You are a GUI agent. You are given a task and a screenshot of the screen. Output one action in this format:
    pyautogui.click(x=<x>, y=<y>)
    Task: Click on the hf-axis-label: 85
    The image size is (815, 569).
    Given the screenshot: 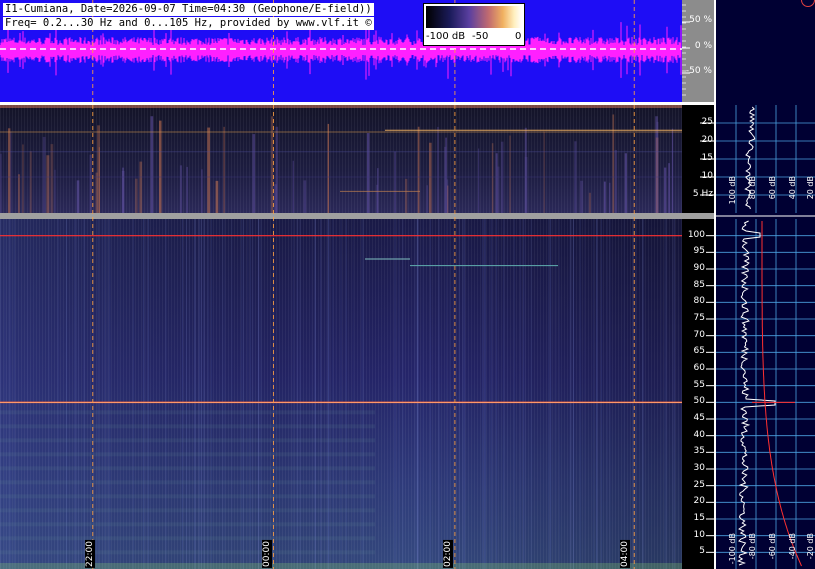 What is the action you would take?
    pyautogui.click(x=699, y=284)
    